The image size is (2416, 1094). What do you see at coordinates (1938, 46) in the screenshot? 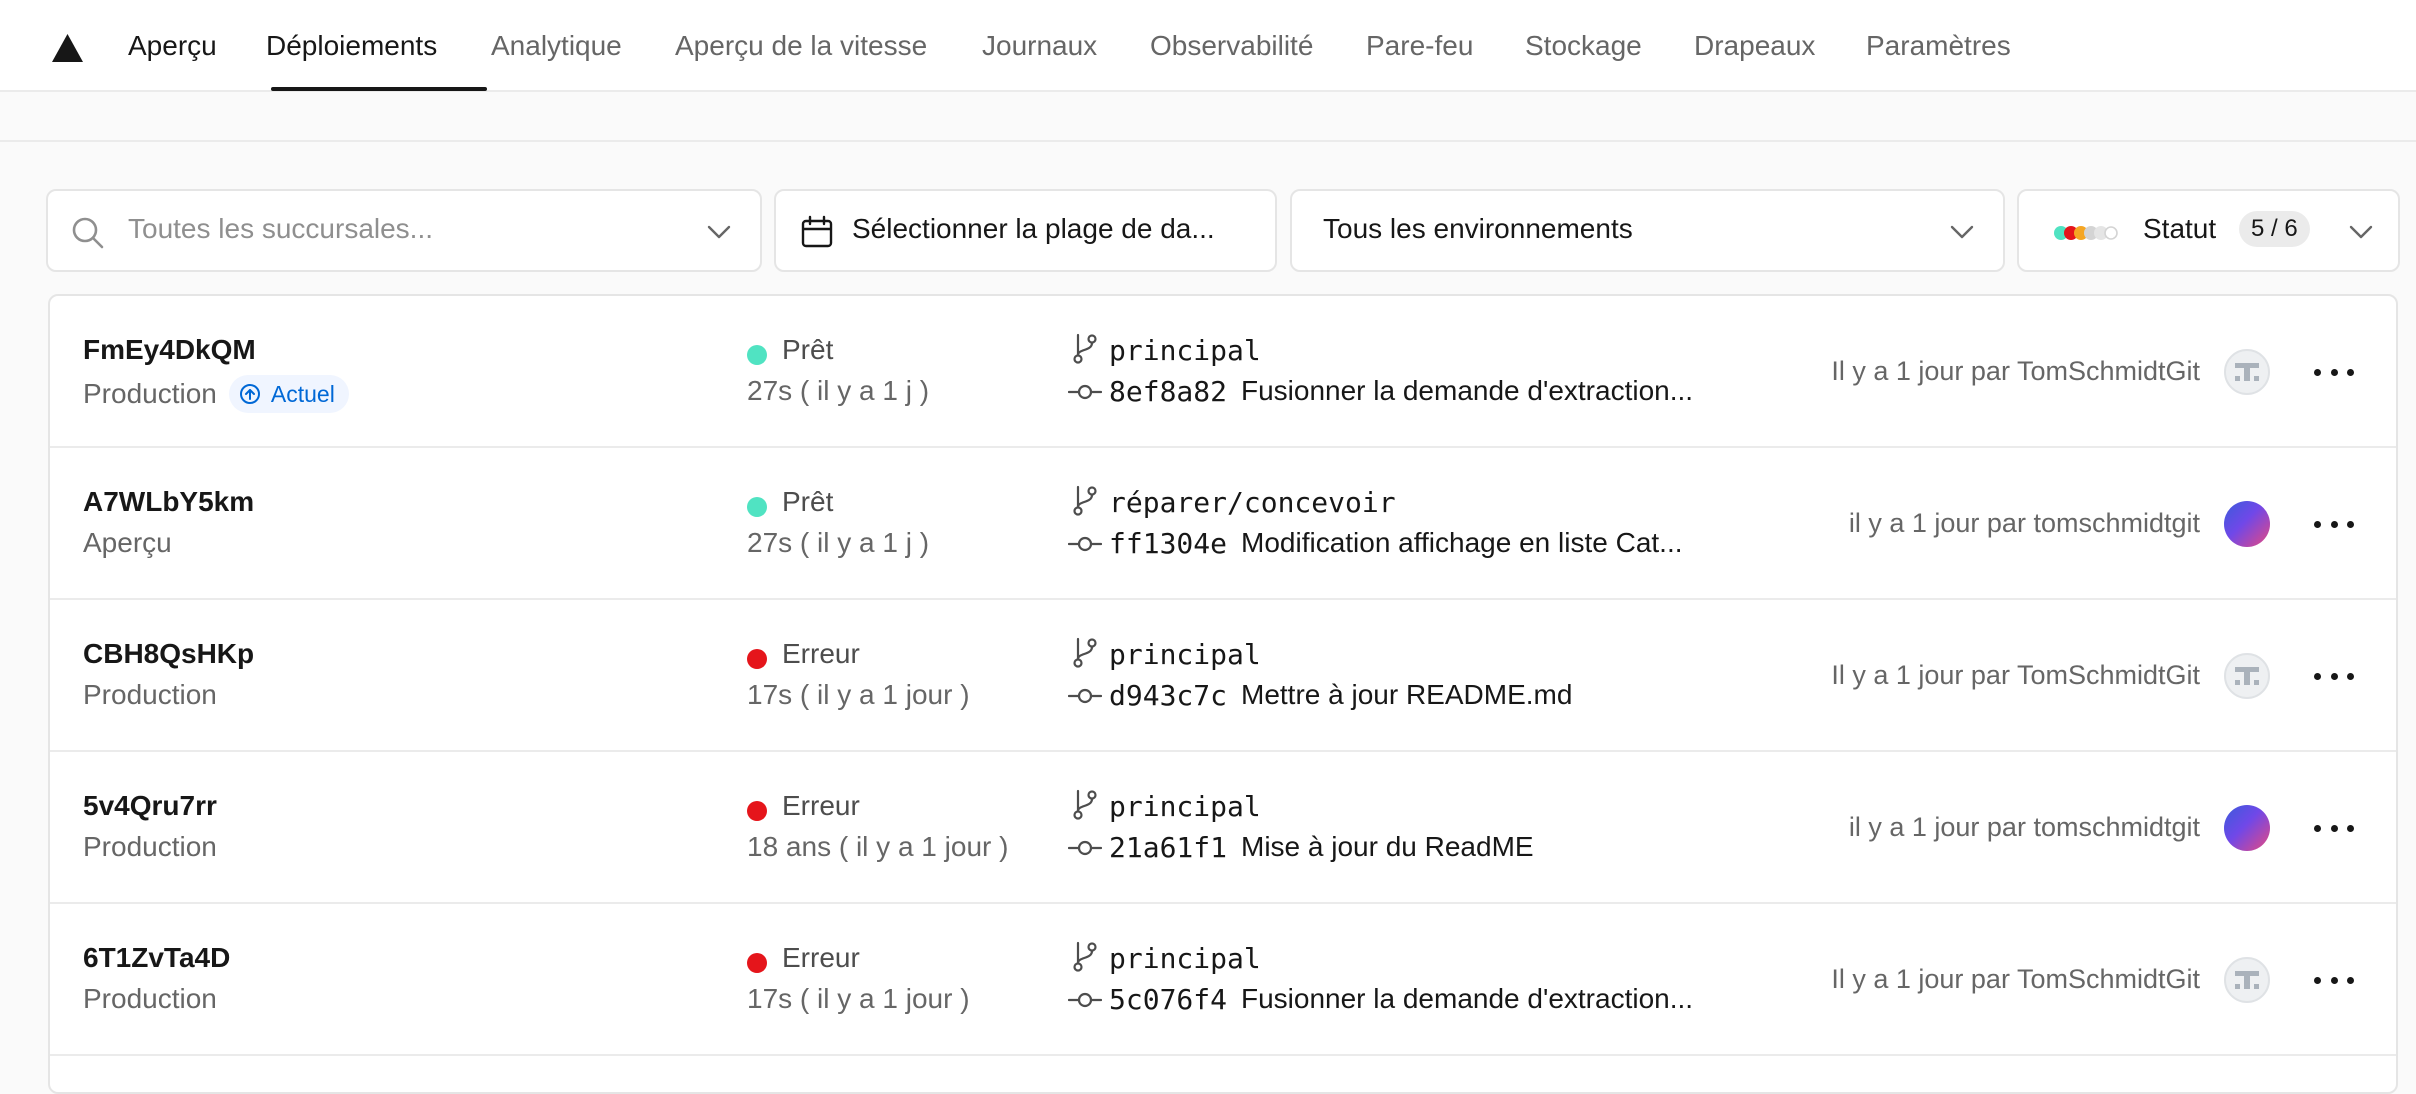
I see `tab-parametres: Paramètres` at bounding box center [1938, 46].